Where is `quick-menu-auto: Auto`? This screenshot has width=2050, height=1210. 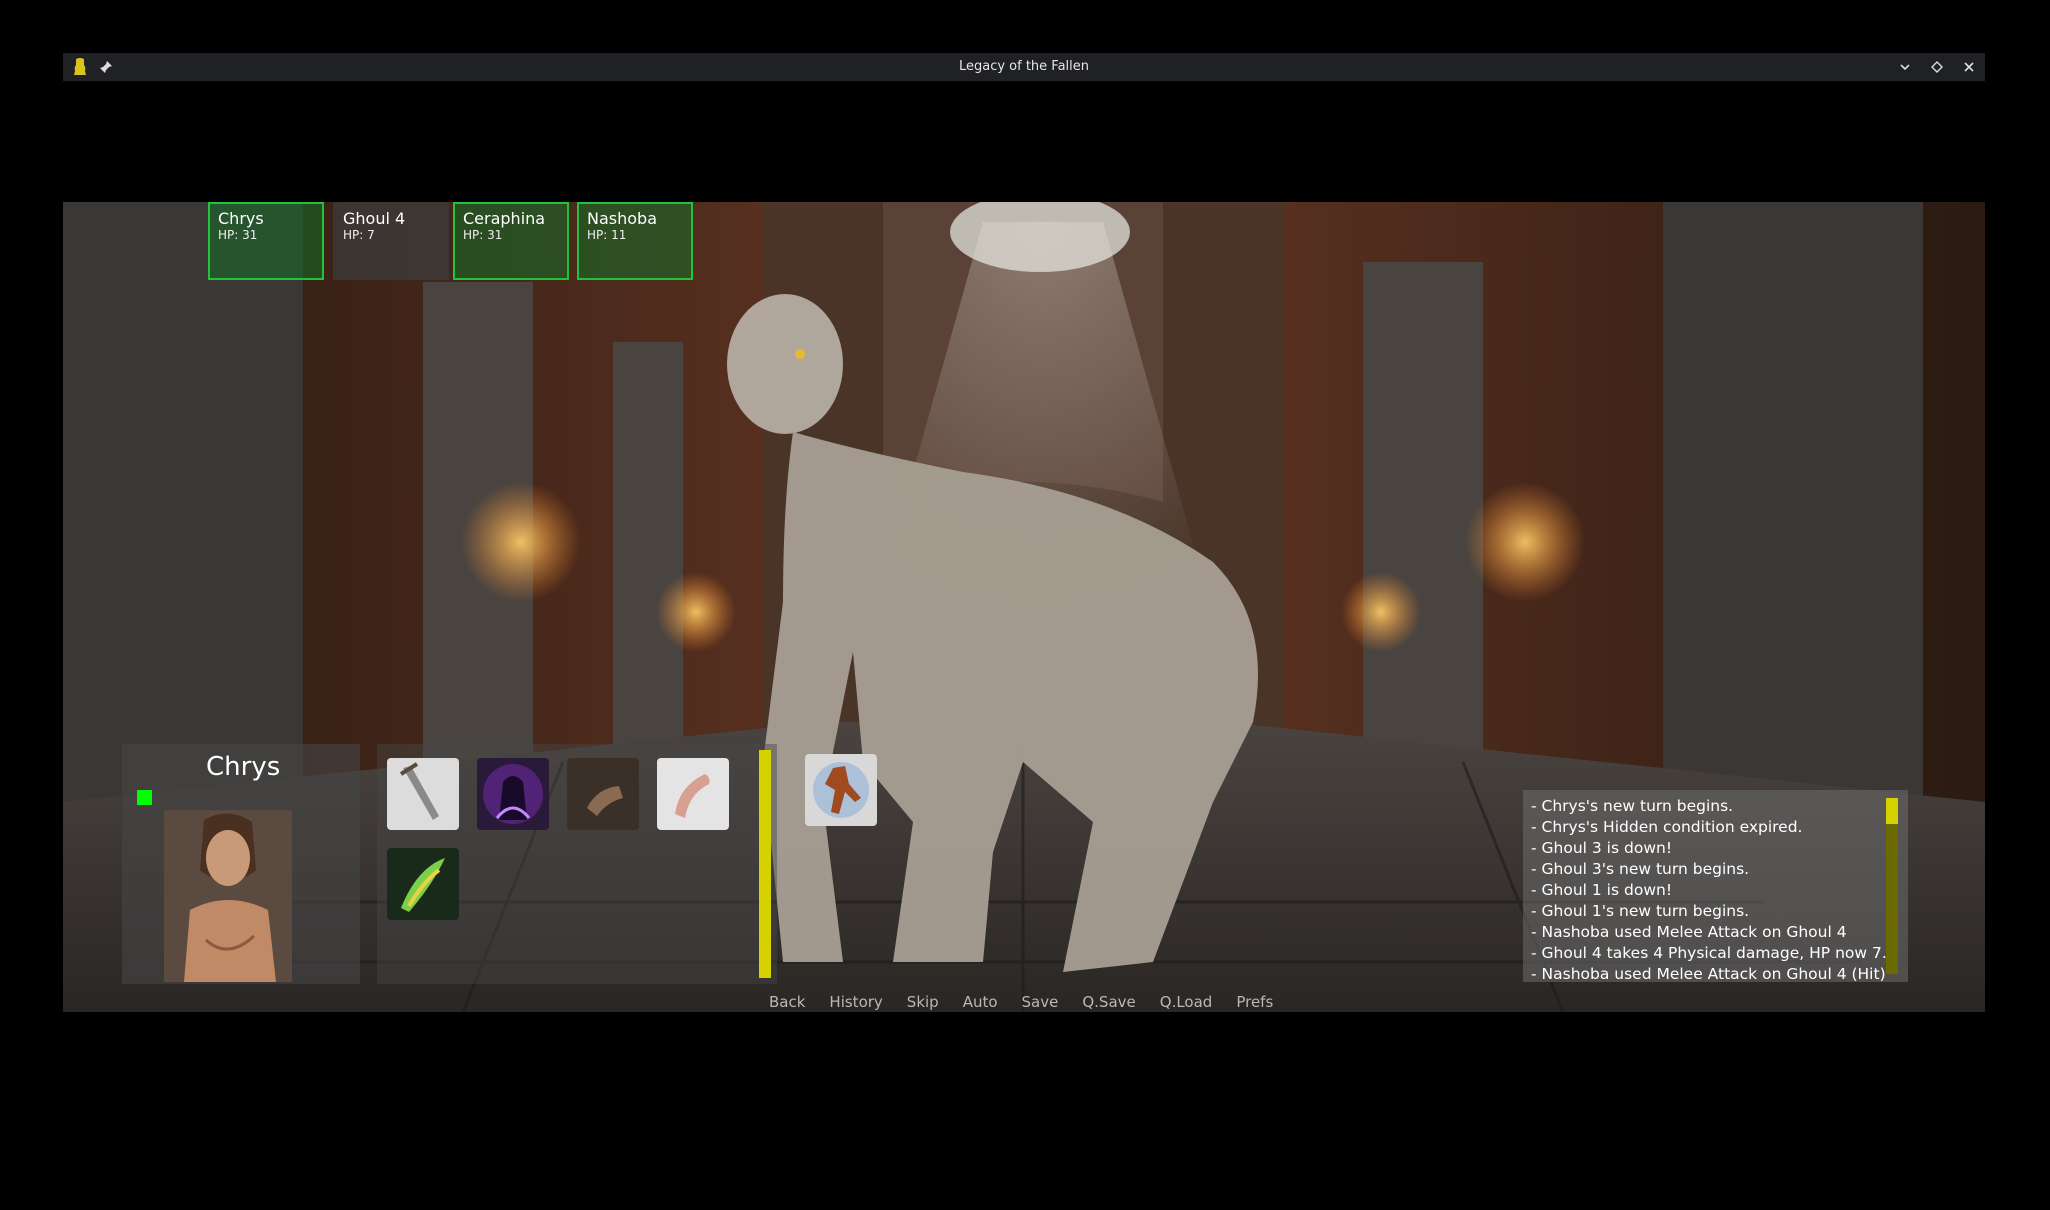
quick-menu-auto: Auto is located at coordinates (980, 1002).